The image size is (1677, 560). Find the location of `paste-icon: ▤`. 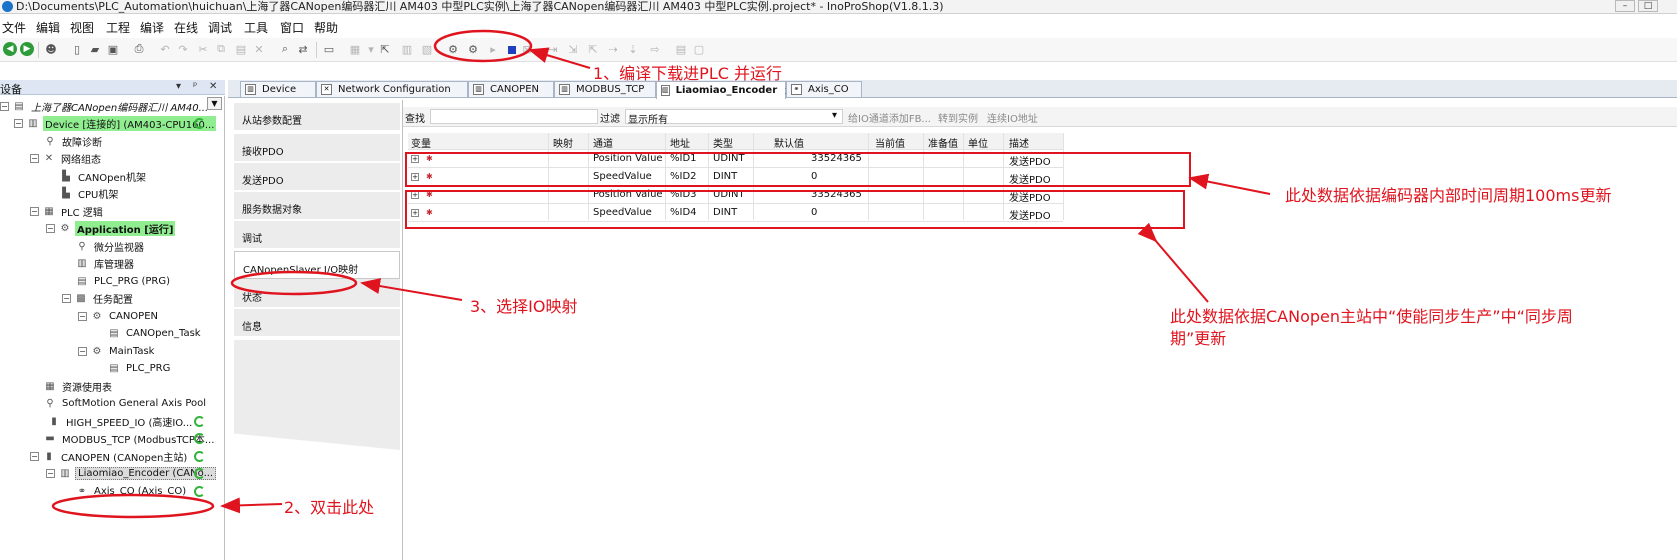

paste-icon: ▤ is located at coordinates (241, 49).